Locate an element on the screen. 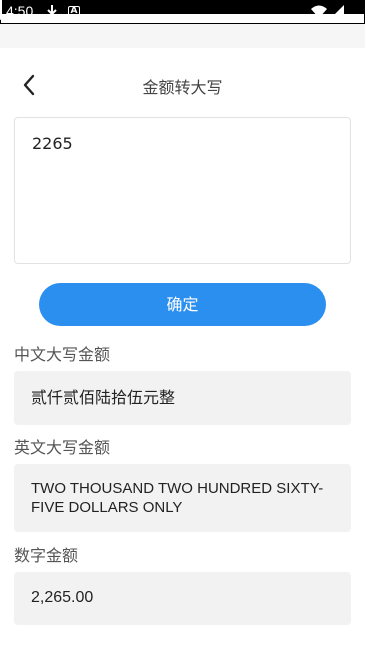 The height and width of the screenshot is (650, 365). nav-bar: 金额转大写 is located at coordinates (182, 84).